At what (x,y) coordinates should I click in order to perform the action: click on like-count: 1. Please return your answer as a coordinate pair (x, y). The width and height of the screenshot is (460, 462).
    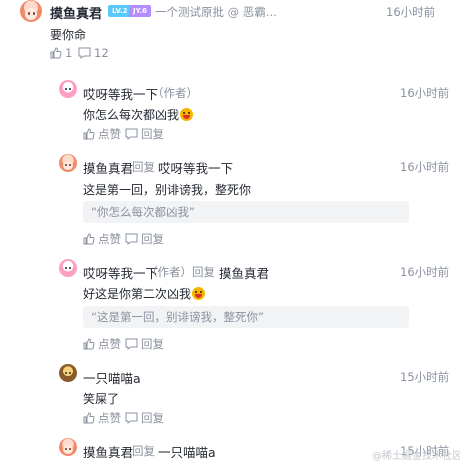
    Looking at the image, I should click on (69, 53).